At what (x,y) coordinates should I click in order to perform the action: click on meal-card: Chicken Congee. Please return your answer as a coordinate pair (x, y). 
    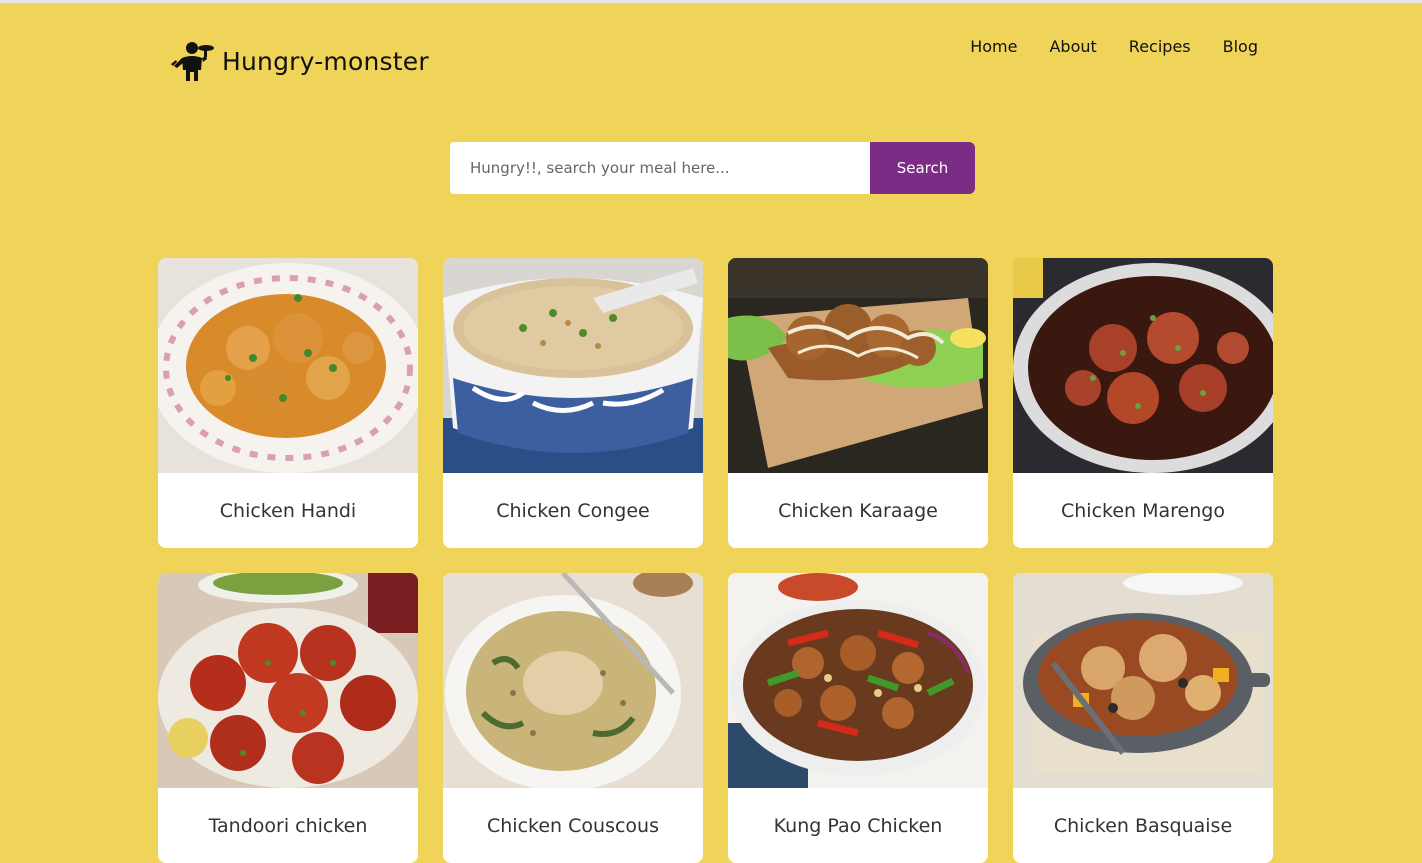
    Looking at the image, I should click on (573, 403).